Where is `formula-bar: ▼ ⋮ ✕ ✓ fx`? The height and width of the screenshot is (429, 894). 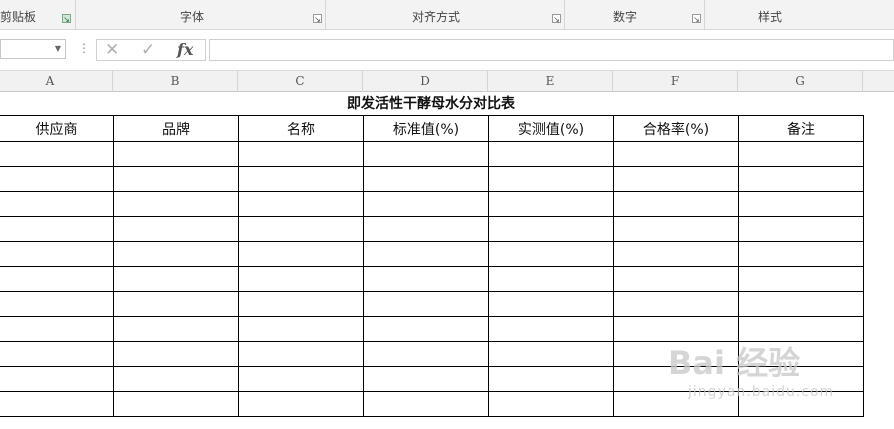 formula-bar: ▼ ⋮ ✕ ✓ fx is located at coordinates (447, 50).